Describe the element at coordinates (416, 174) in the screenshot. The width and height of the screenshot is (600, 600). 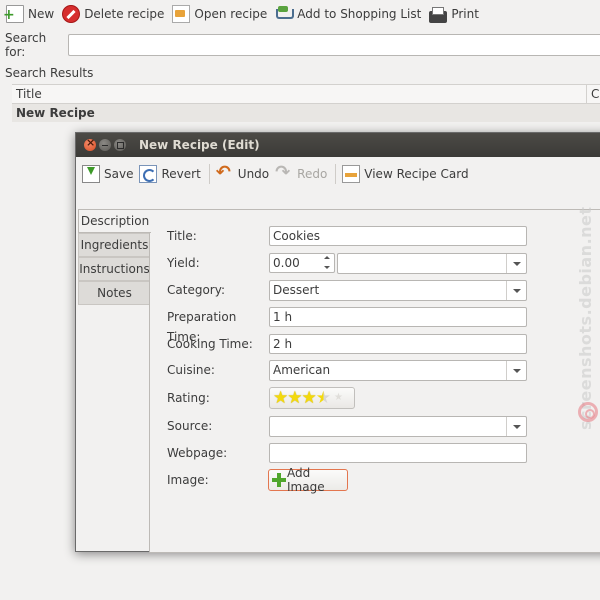
I see `view-recipe-card-label: View Recipe Card` at that location.